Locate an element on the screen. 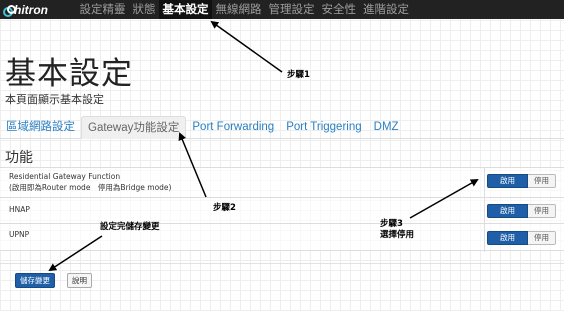  arrow-step2 is located at coordinates (192, 165).